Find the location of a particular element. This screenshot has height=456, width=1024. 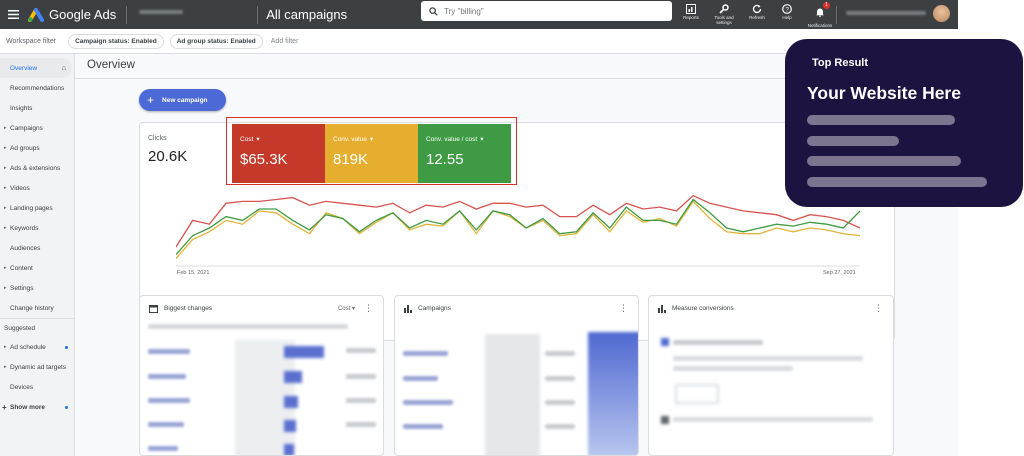

sidebar-item-label: Content is located at coordinates (21, 268).